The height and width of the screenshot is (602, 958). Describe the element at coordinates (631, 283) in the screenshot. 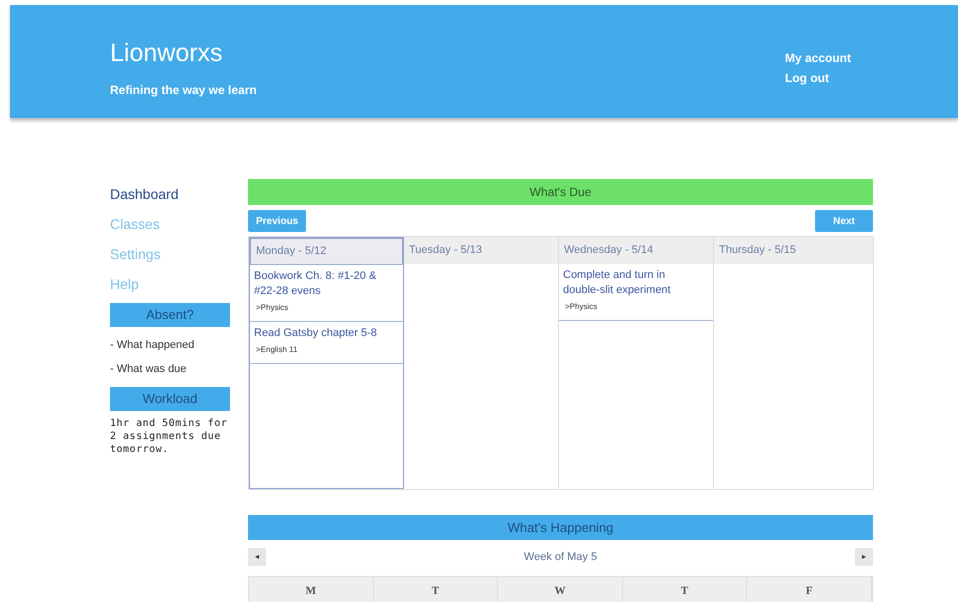

I see `assignment-title: Complete and turn in double-slit experiment` at that location.